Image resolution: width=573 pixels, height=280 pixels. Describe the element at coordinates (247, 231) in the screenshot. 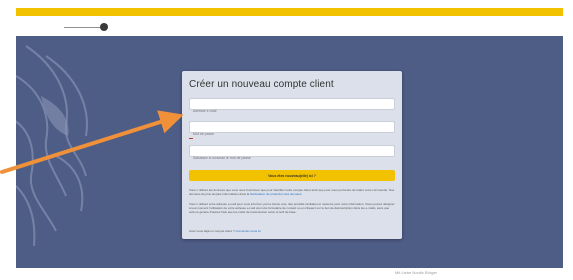

I see `login-link: Connectez-vous ici` at that location.